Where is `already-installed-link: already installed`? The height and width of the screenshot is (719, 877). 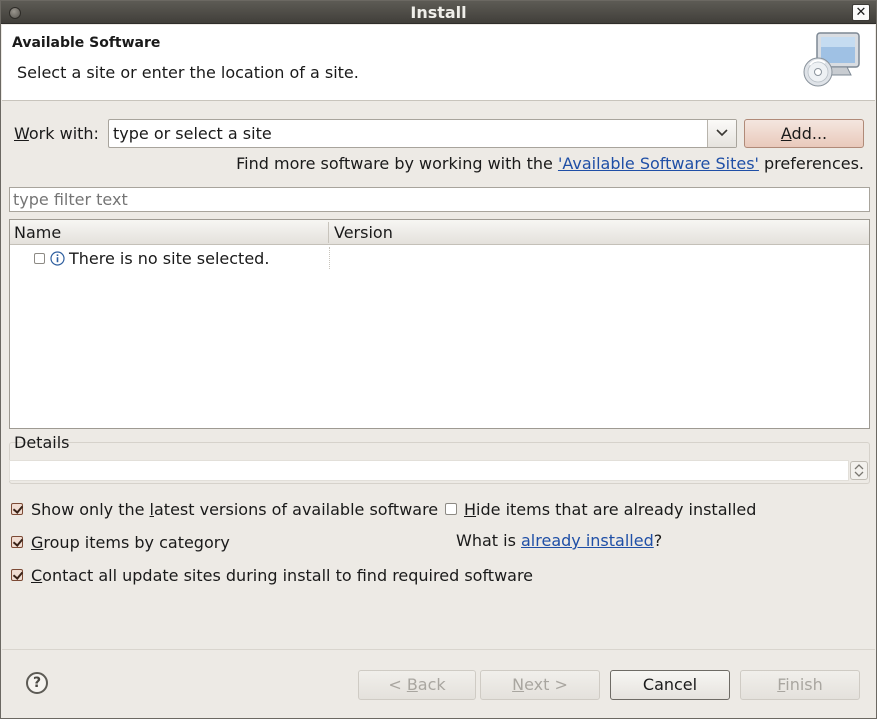 already-installed-link: already installed is located at coordinates (587, 540).